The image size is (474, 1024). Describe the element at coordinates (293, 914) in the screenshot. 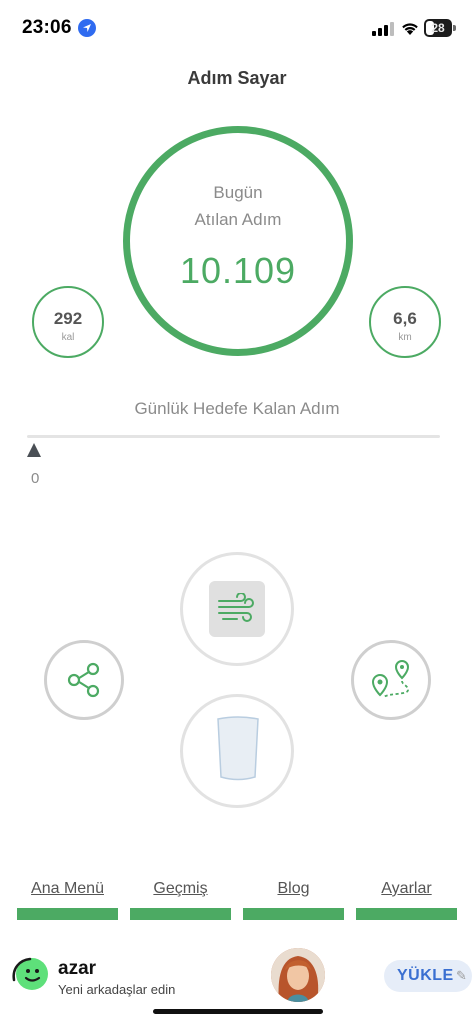

I see `nav-blog-bar` at that location.